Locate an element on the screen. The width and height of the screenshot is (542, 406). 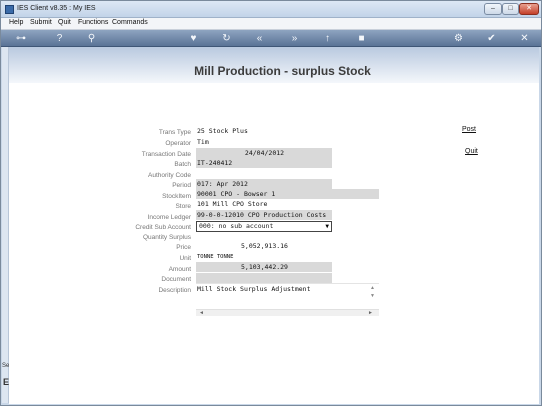
refresh-icon: ↻ is located at coordinates (226, 38).